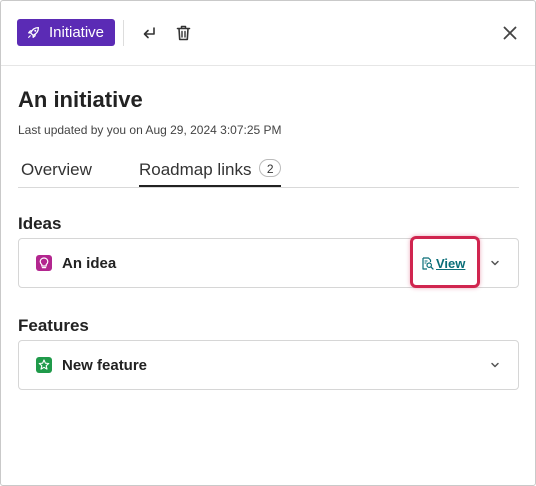  I want to click on tab-bar: Overview Roadmap links 2, so click(268, 170).